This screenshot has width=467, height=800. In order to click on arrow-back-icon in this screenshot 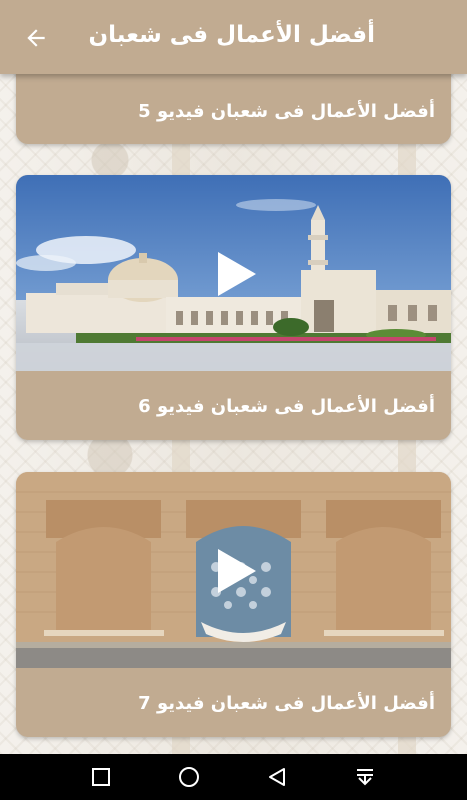, I will do `click(36, 38)`.